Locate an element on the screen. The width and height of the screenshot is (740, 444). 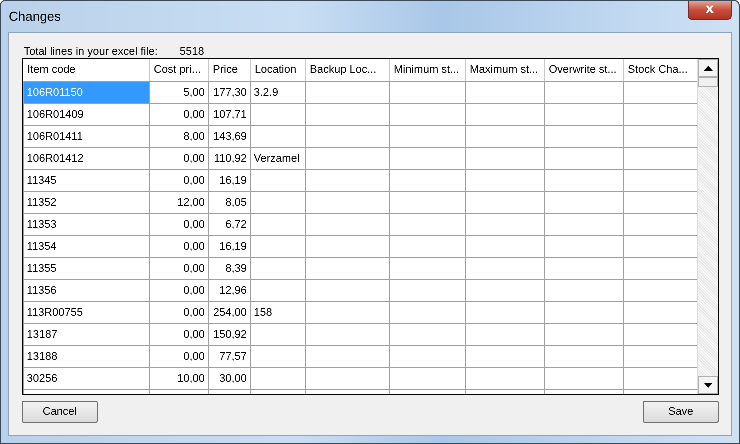
table-cell: 30256 is located at coordinates (87, 379).